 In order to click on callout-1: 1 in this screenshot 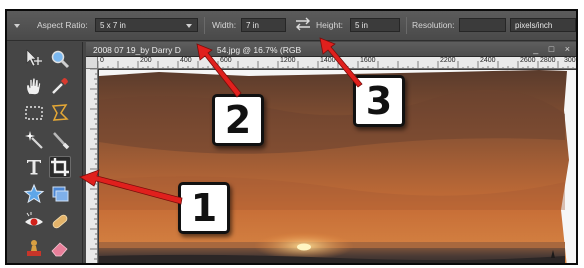, I will do `click(204, 208)`.